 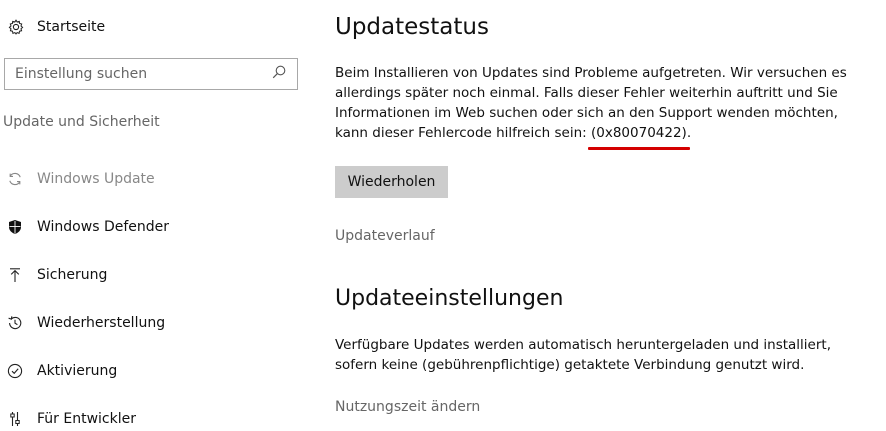 What do you see at coordinates (72, 275) in the screenshot?
I see `sidebar-item-label: Sicherung` at bounding box center [72, 275].